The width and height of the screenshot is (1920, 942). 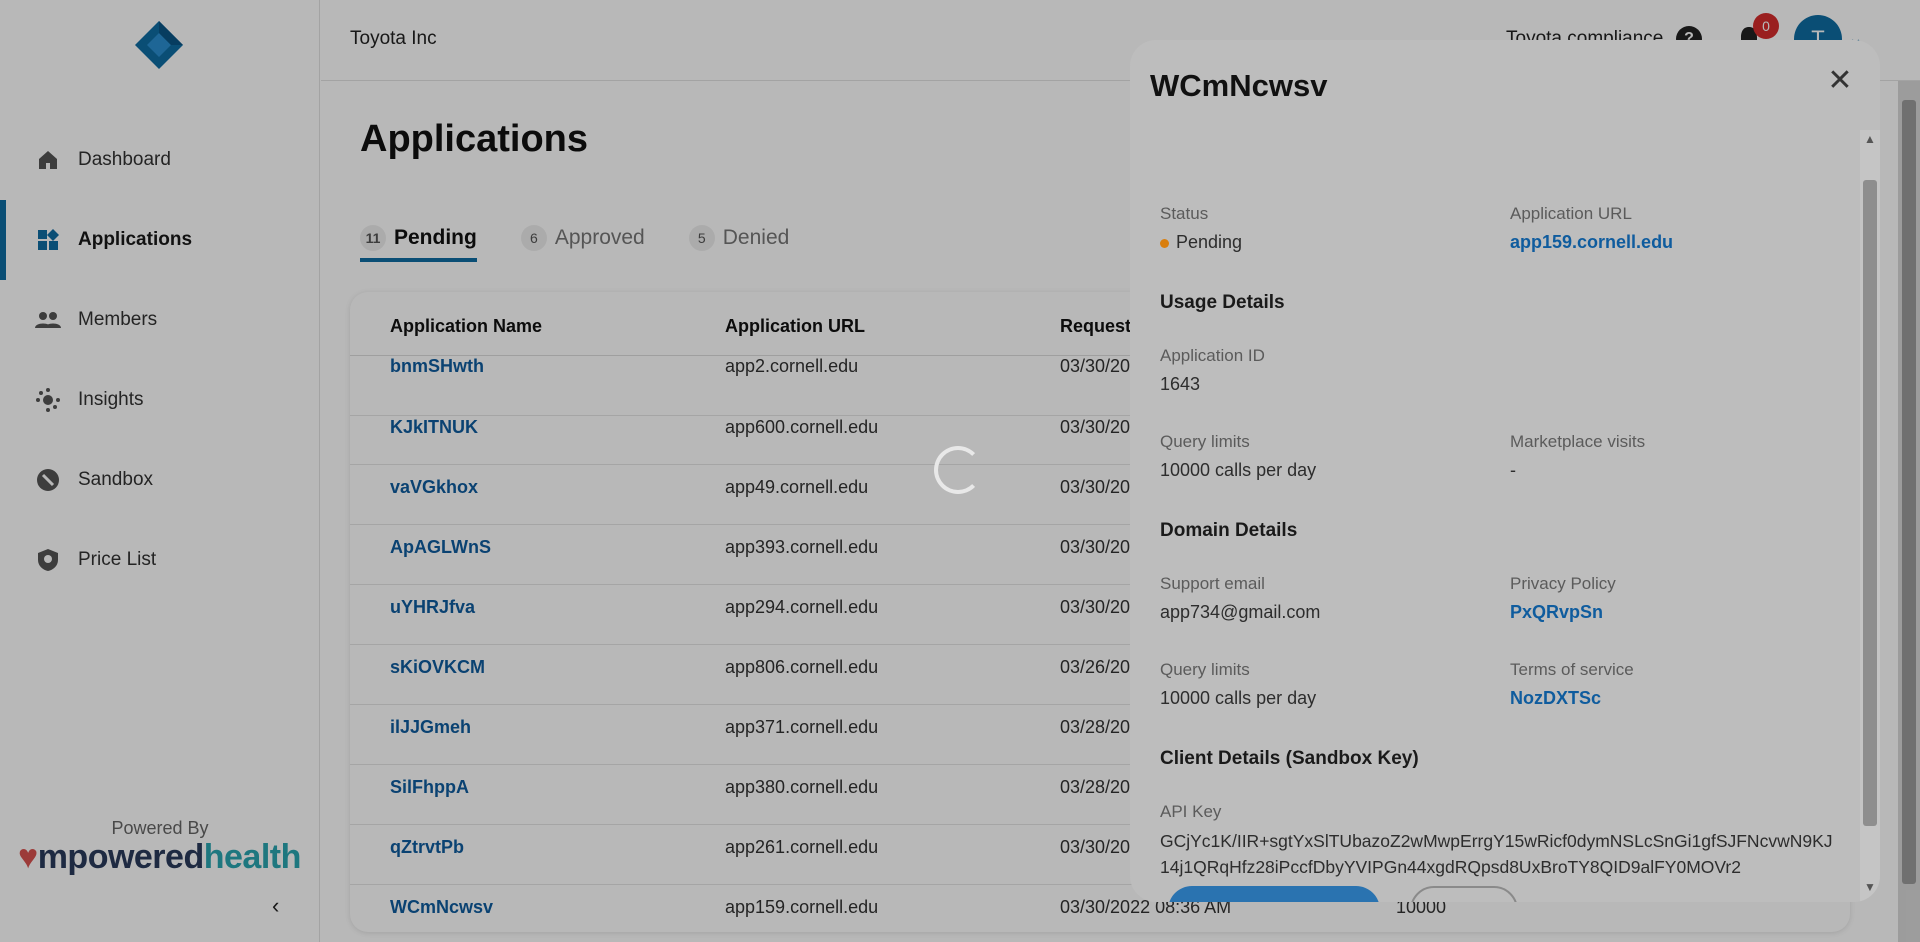 I want to click on app-url-label: Application URL, so click(x=1571, y=213).